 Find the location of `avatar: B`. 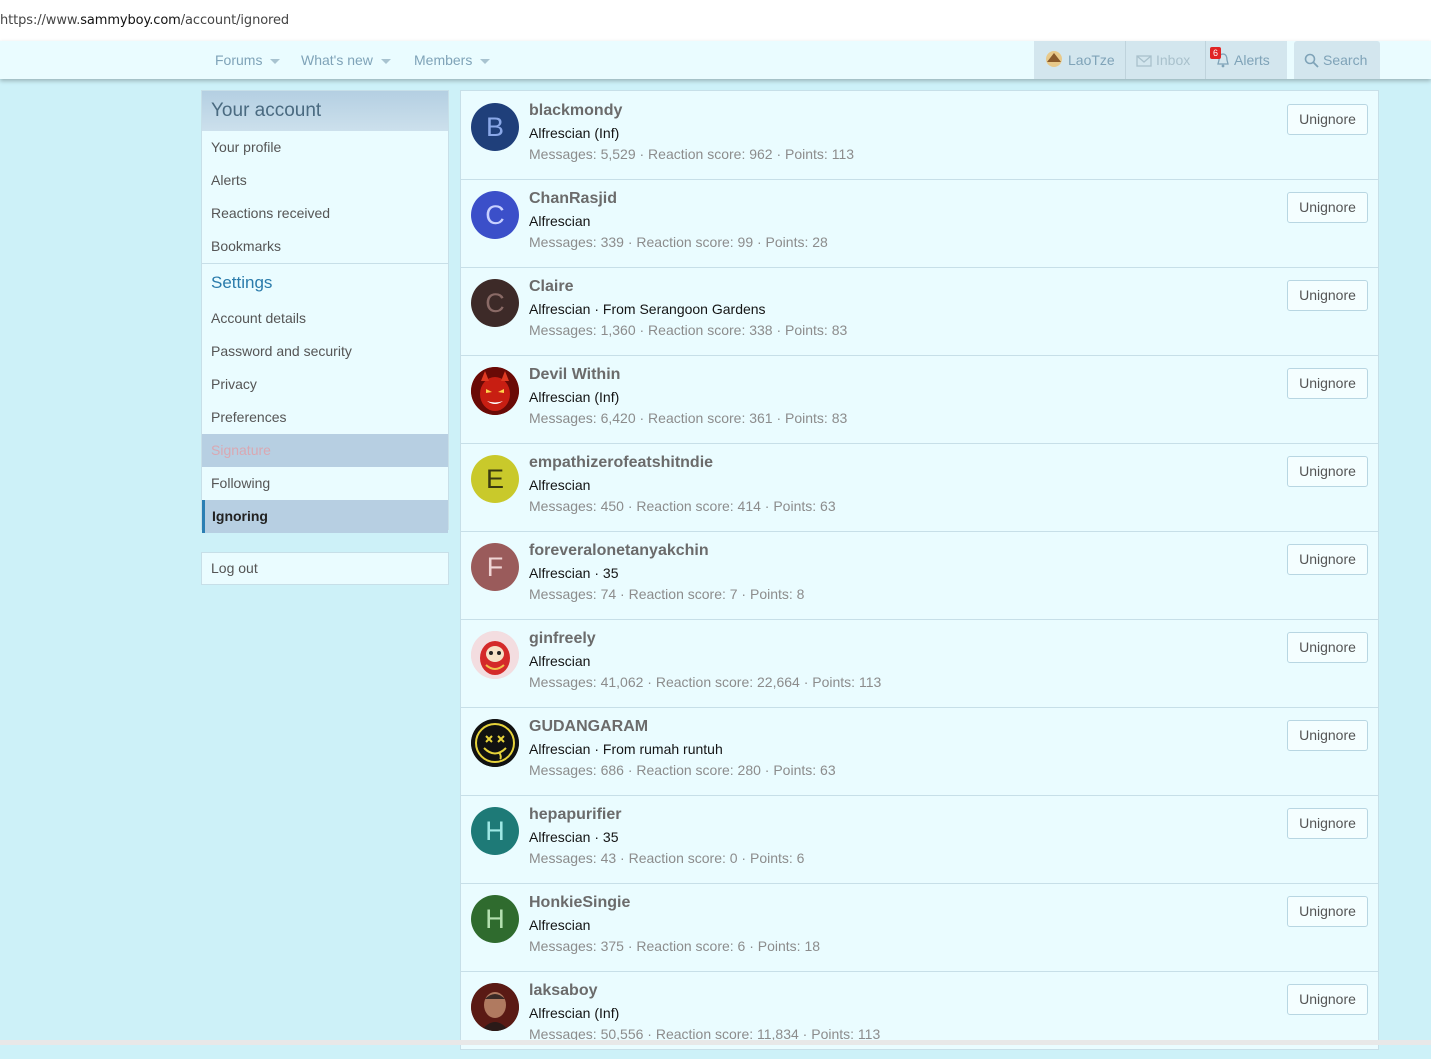

avatar: B is located at coordinates (495, 127).